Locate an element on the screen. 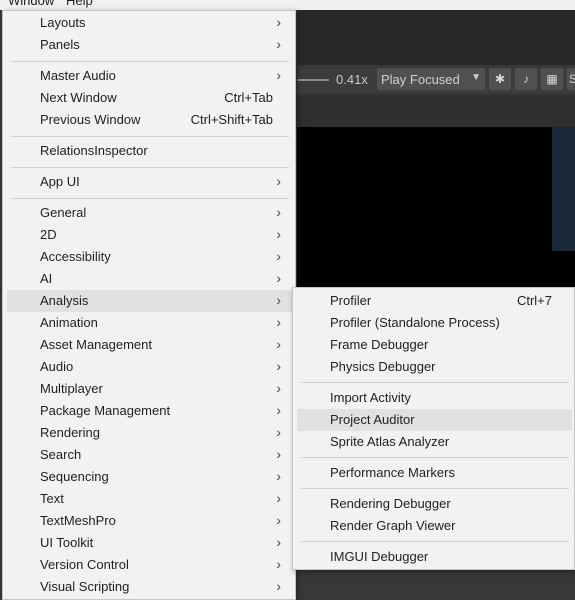  menu-item-ui-toolkit: UI Toolkit › is located at coordinates (150, 543).